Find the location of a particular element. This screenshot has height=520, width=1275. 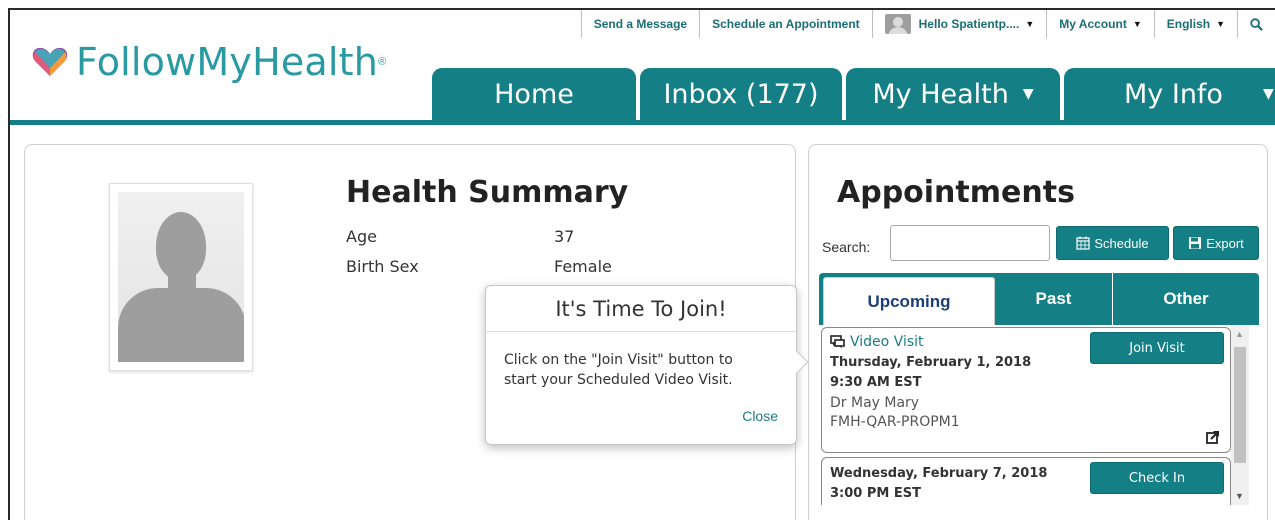

health-summary-title: Health Summary is located at coordinates (487, 192).